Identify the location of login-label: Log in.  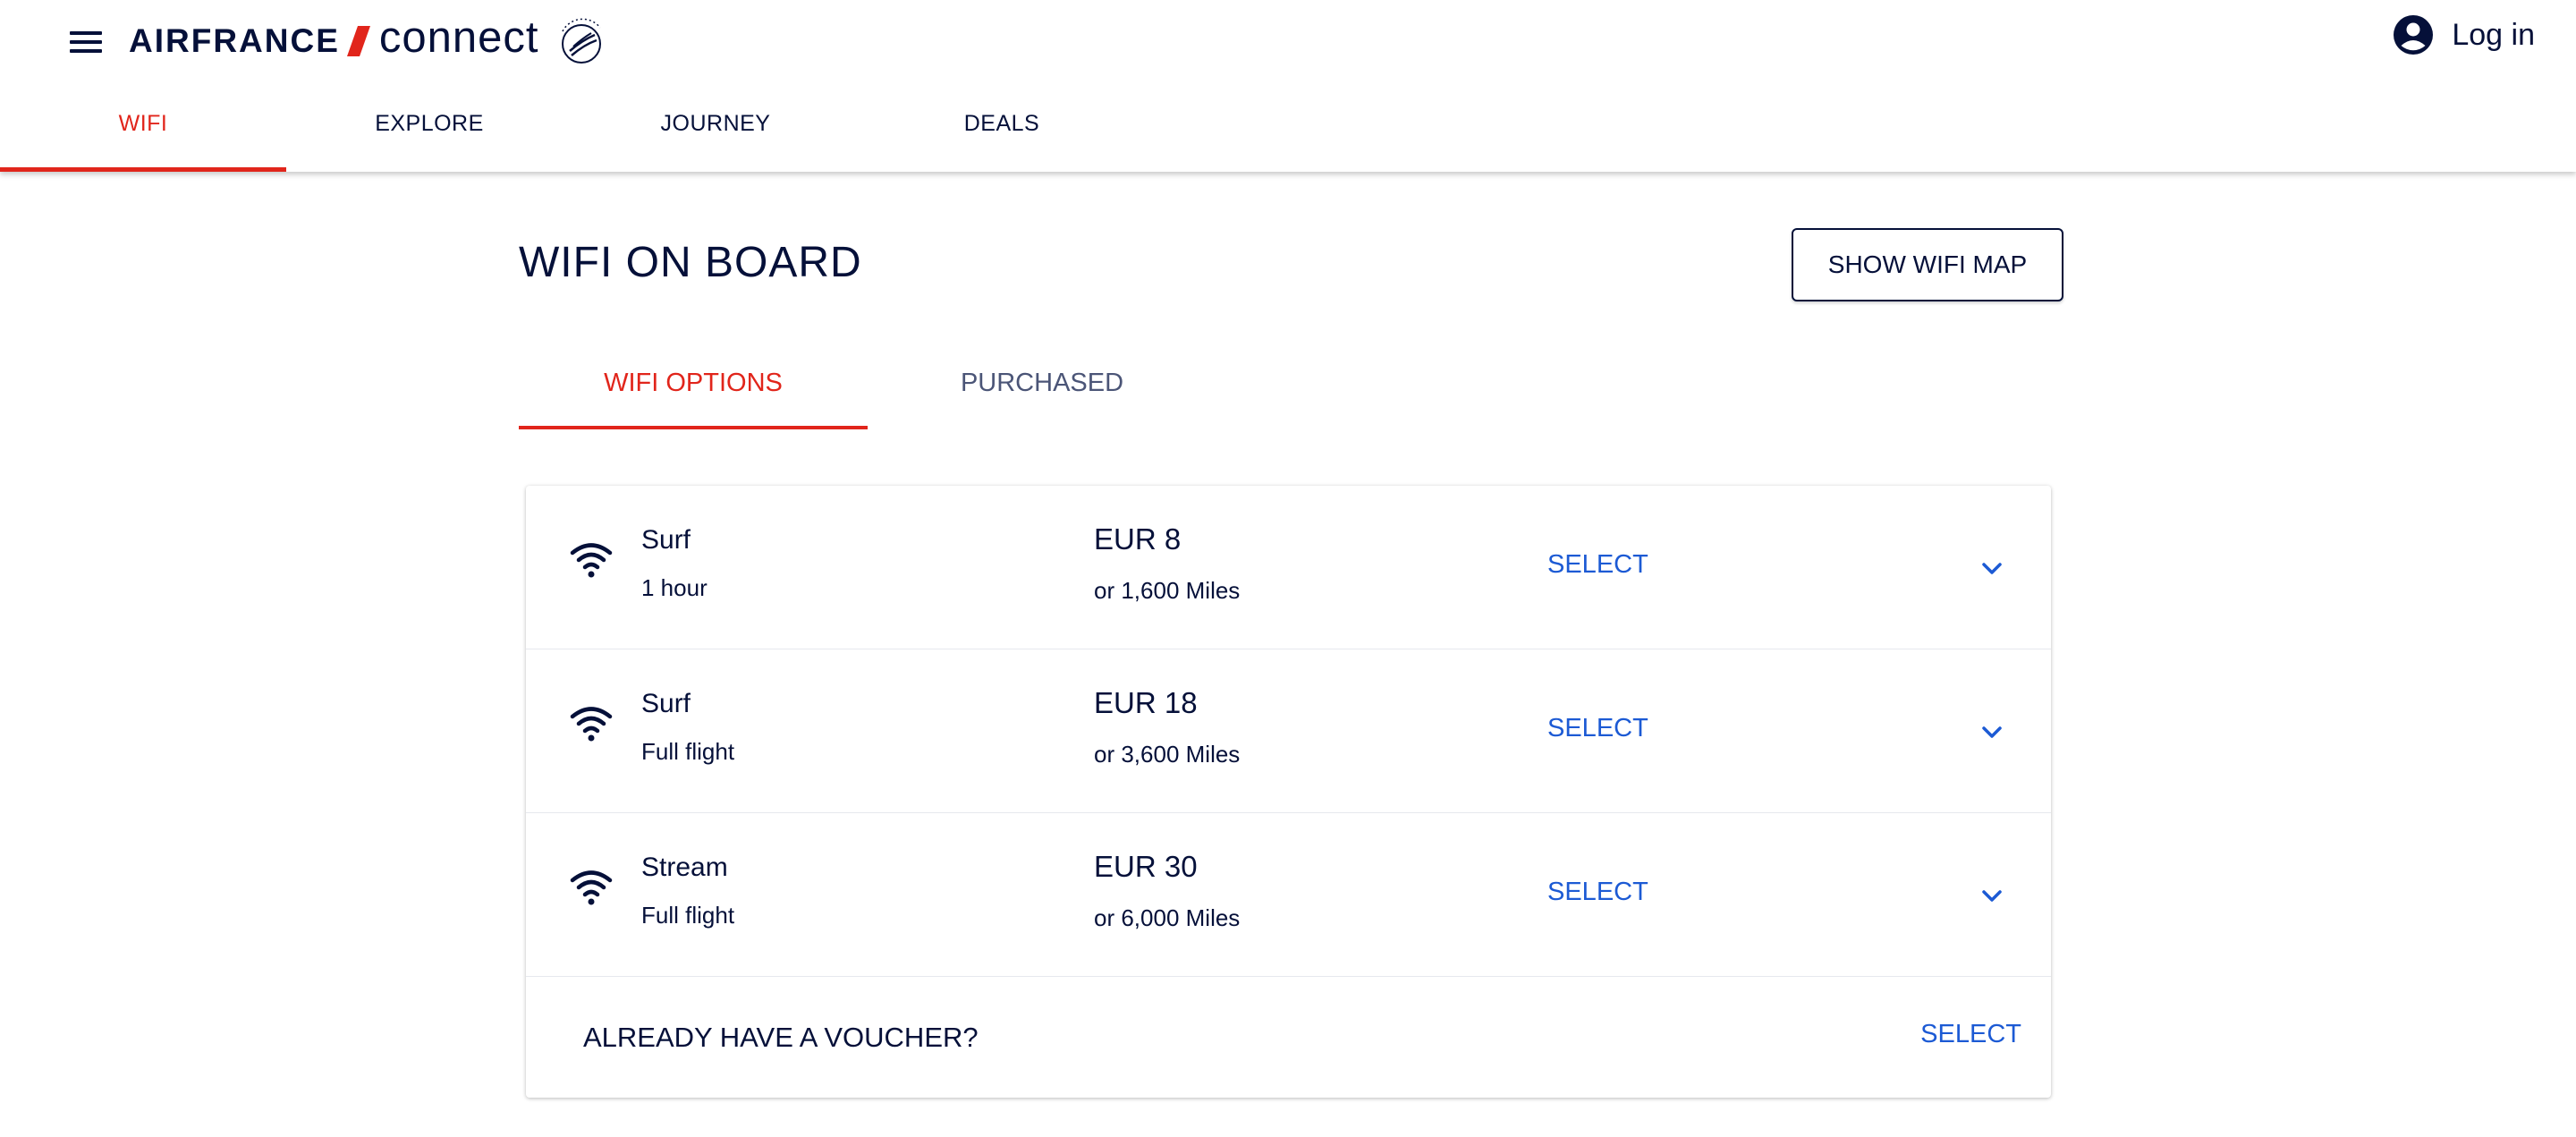
(2493, 34).